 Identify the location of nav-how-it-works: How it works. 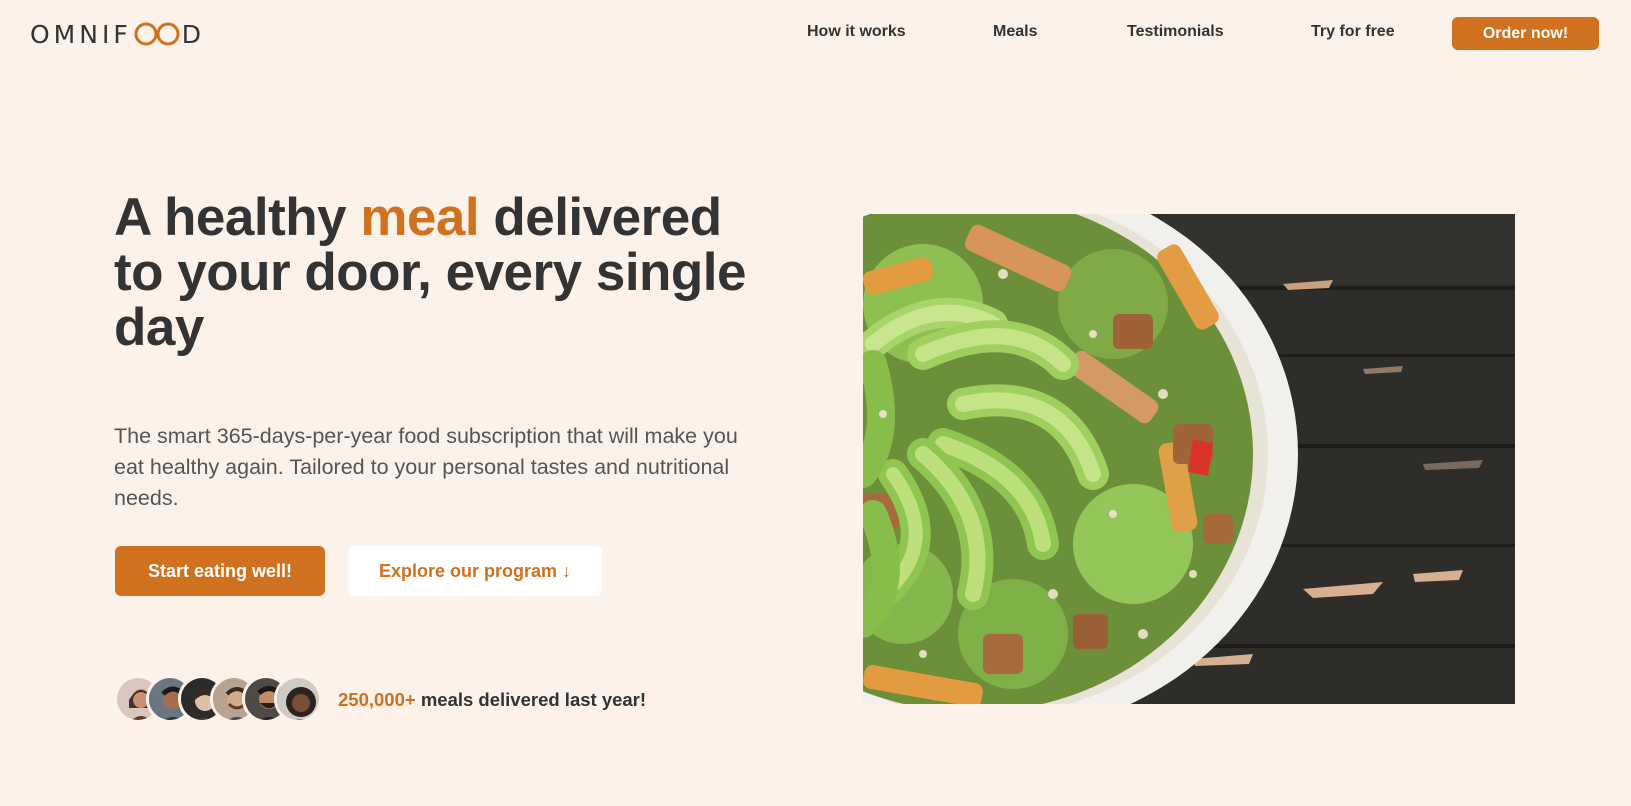
(856, 32).